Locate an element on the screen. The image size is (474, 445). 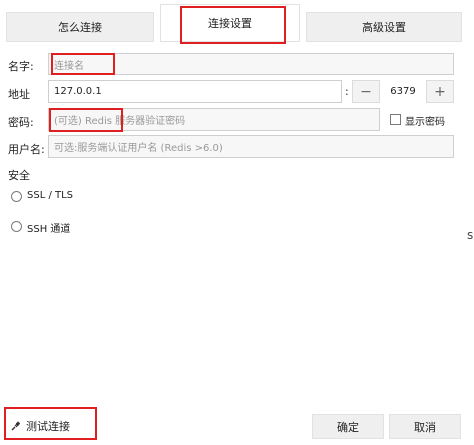
ok-label: 确定 is located at coordinates (348, 427).